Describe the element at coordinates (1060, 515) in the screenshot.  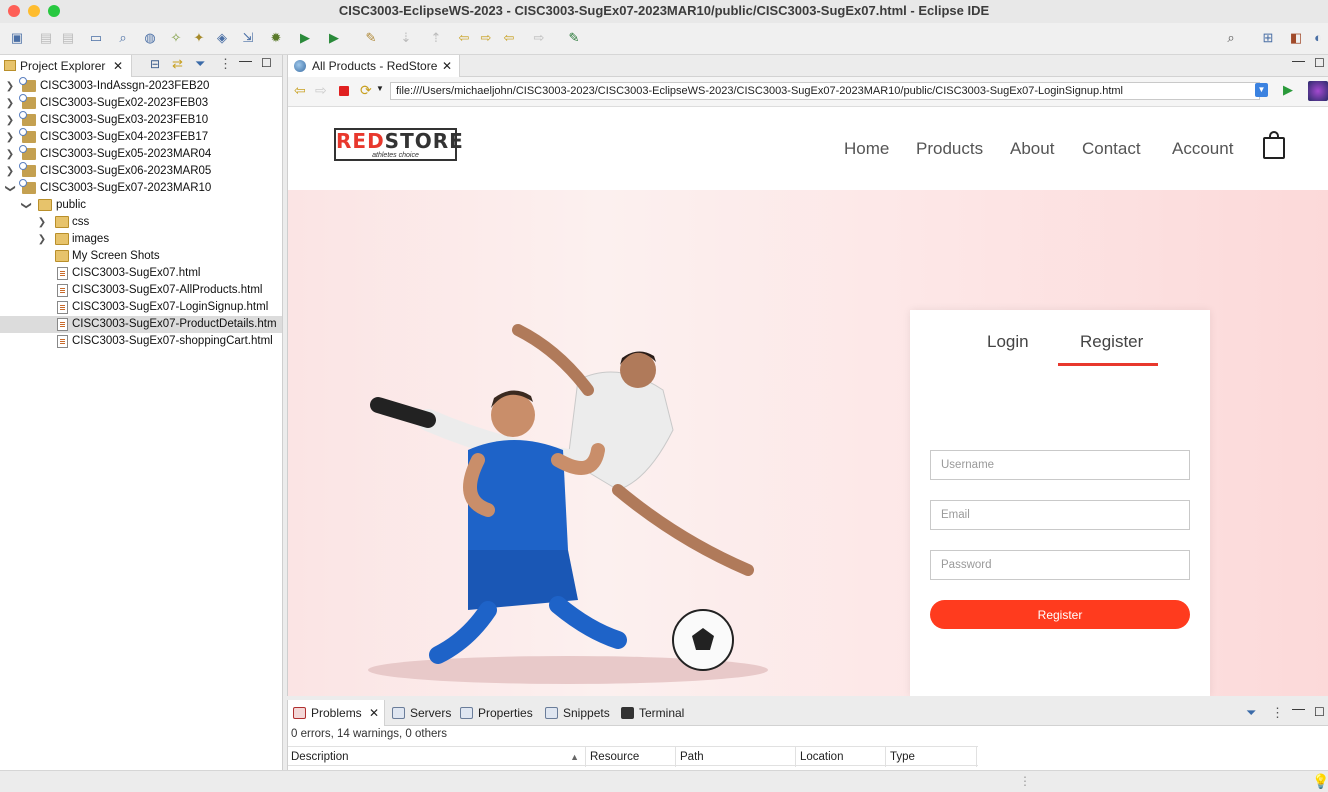
I see `email-input` at that location.